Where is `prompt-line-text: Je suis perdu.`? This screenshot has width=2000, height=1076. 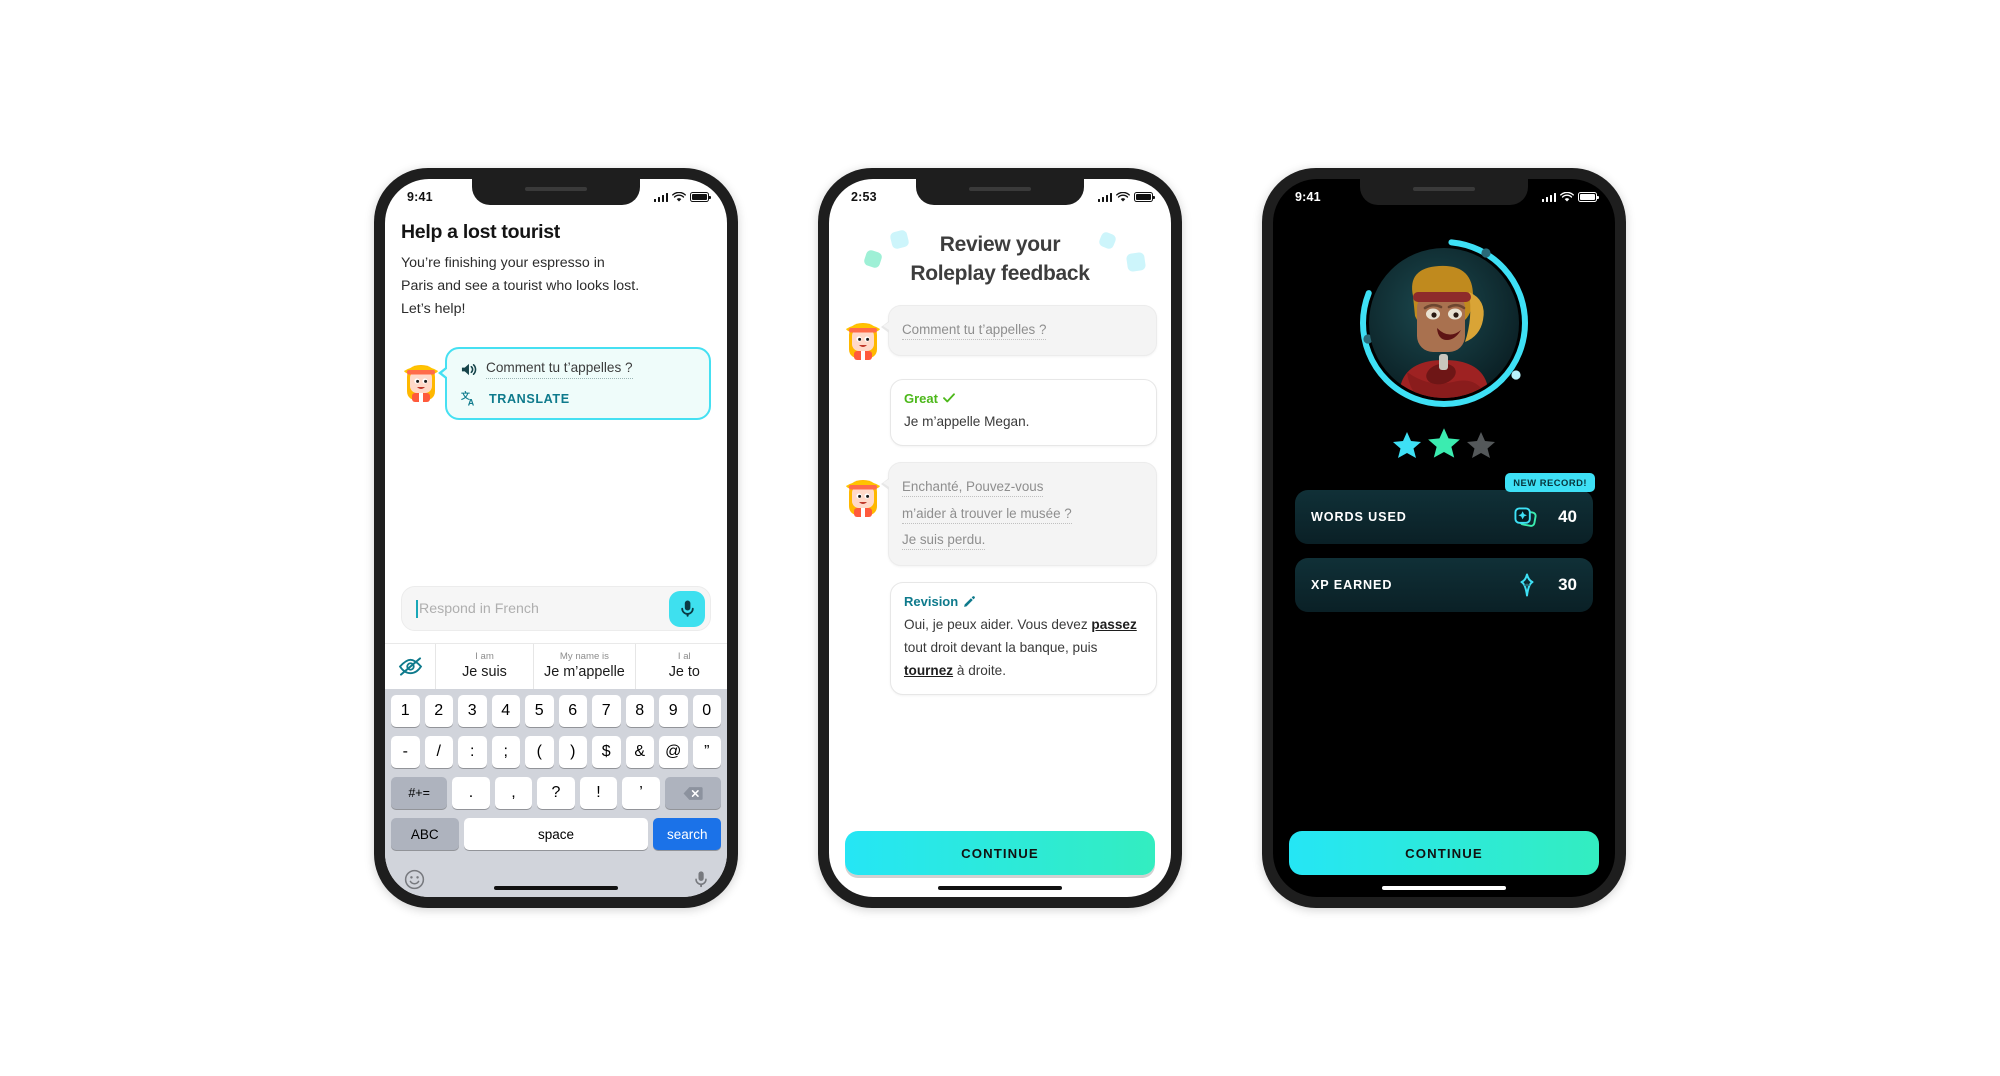 prompt-line-text: Je suis perdu. is located at coordinates (944, 541).